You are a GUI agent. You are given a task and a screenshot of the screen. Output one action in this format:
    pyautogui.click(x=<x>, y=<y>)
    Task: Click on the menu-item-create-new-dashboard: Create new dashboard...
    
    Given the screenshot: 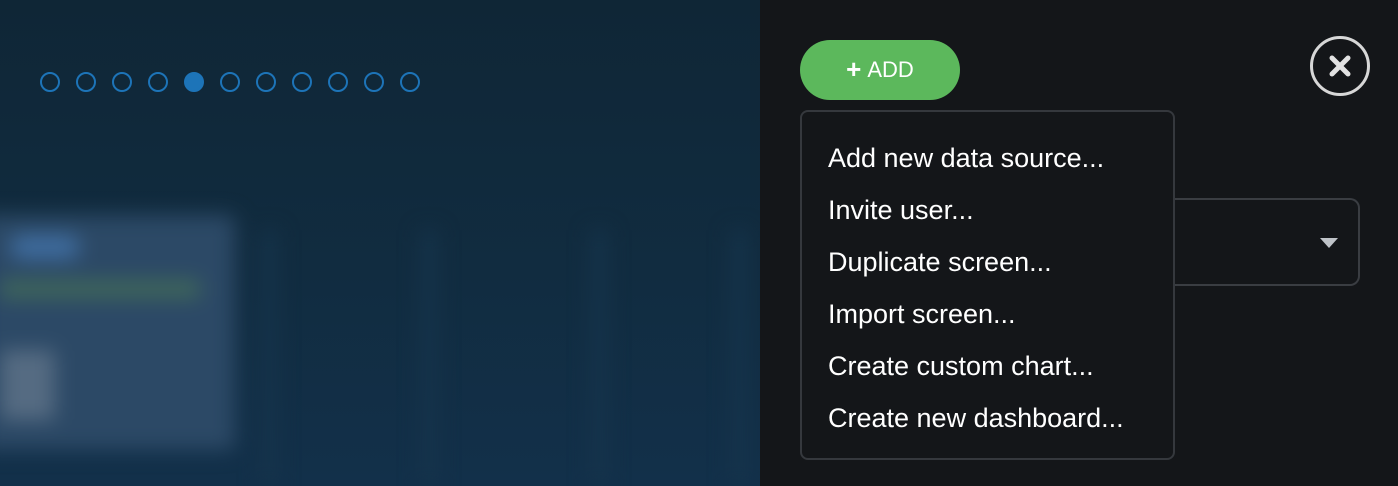 What is the action you would take?
    pyautogui.click(x=987, y=422)
    